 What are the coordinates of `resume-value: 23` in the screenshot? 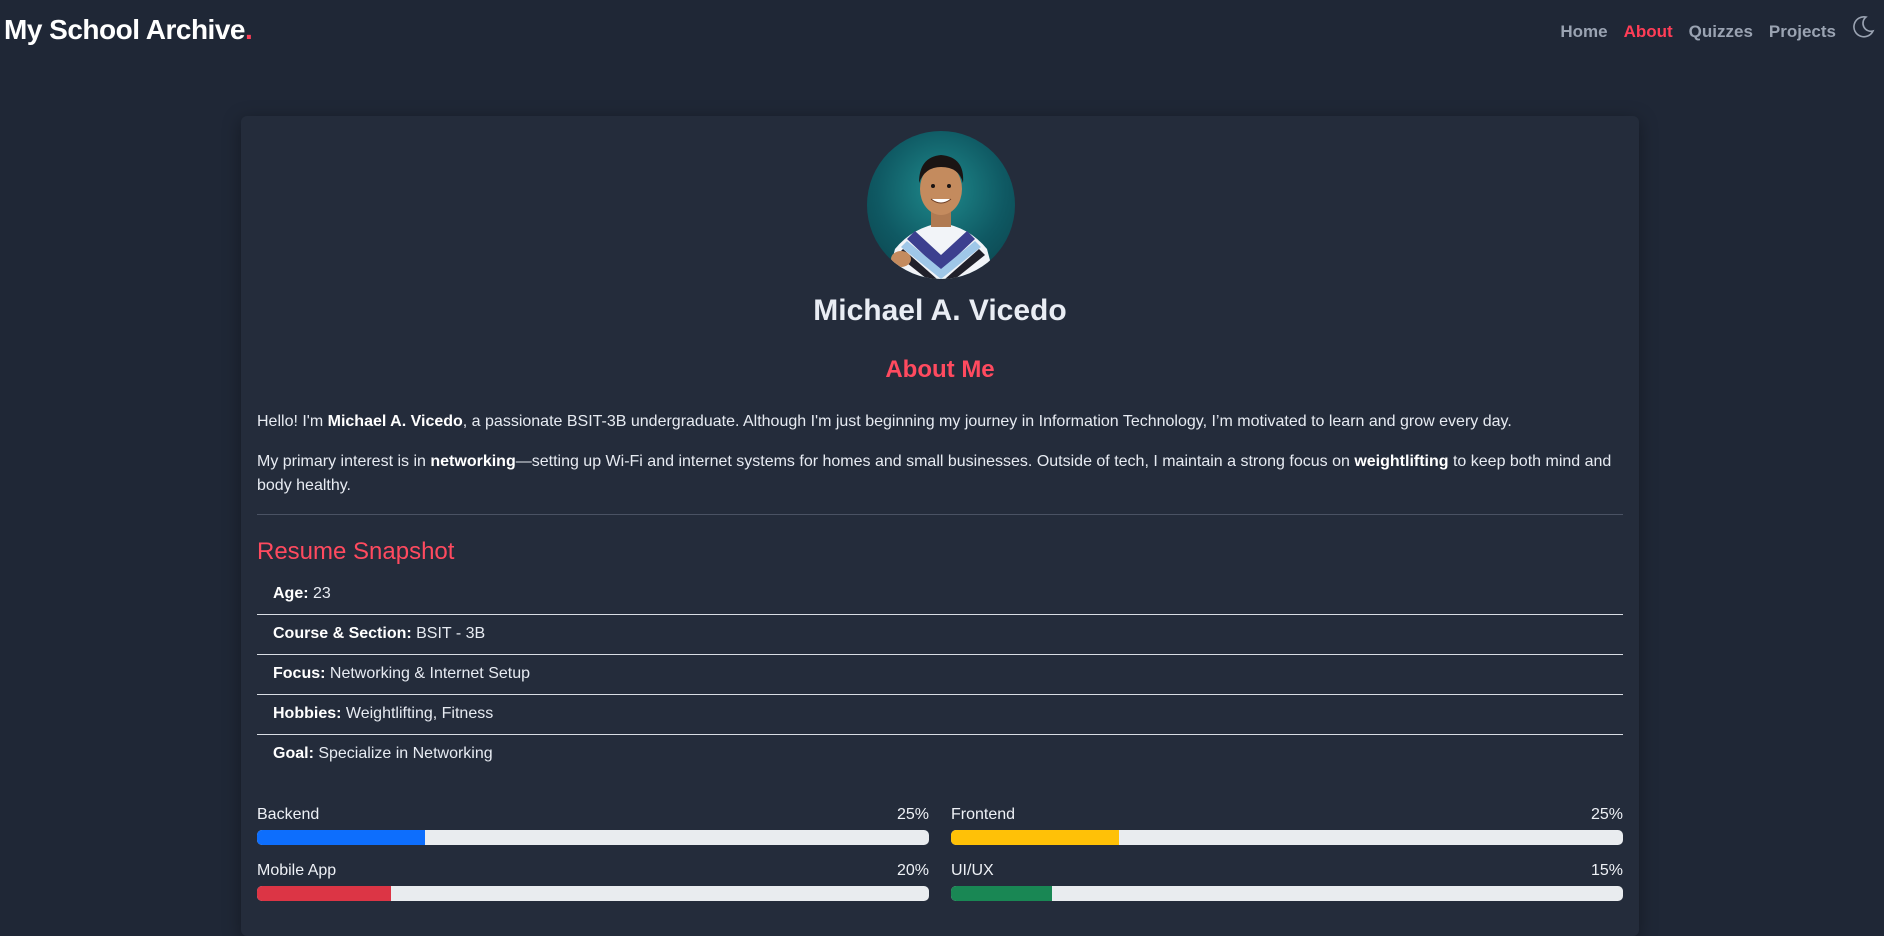 It's located at (319, 593).